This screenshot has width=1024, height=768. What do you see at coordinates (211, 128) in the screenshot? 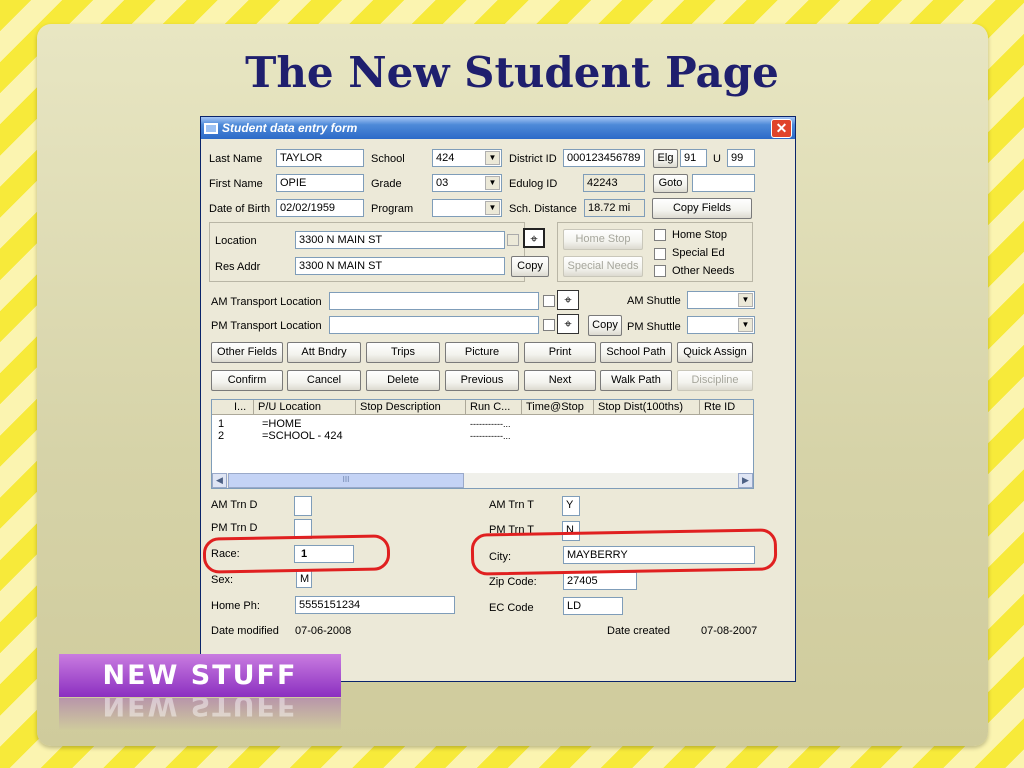
I see `window-icon` at bounding box center [211, 128].